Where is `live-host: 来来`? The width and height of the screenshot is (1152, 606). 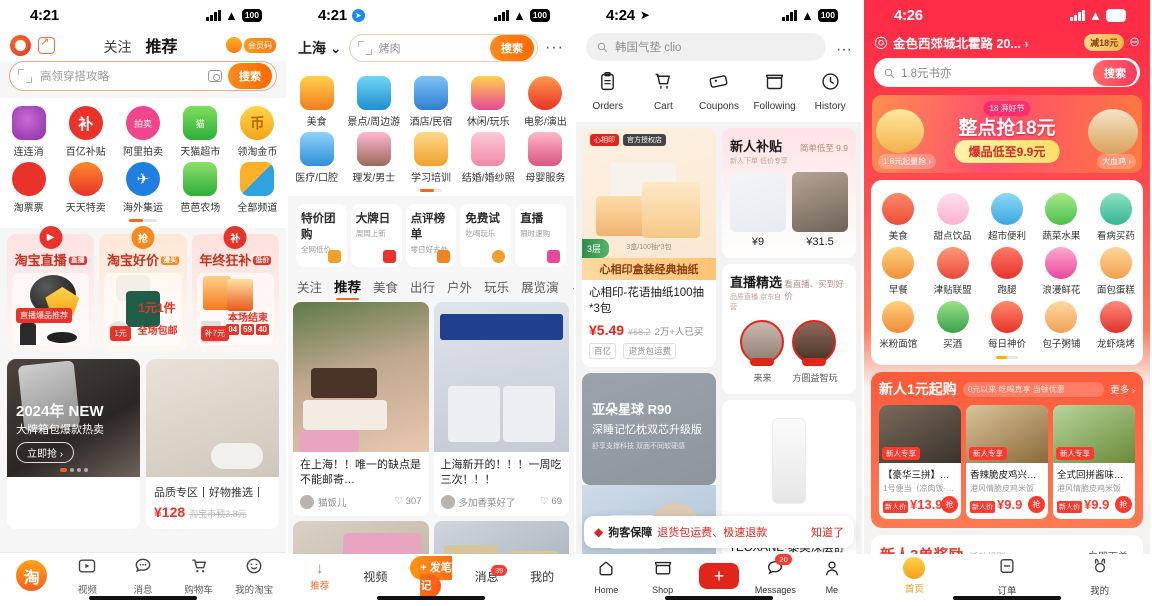 live-host: 来来 is located at coordinates (762, 352).